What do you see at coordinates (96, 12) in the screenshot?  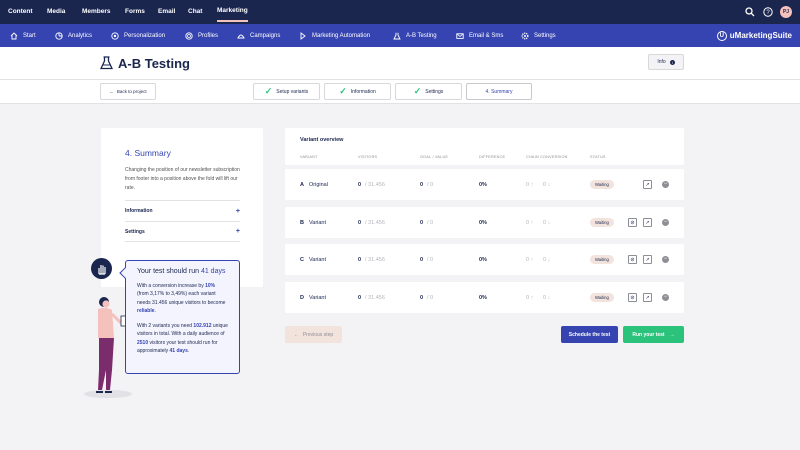 I see `topnav-item-members: Members` at bounding box center [96, 12].